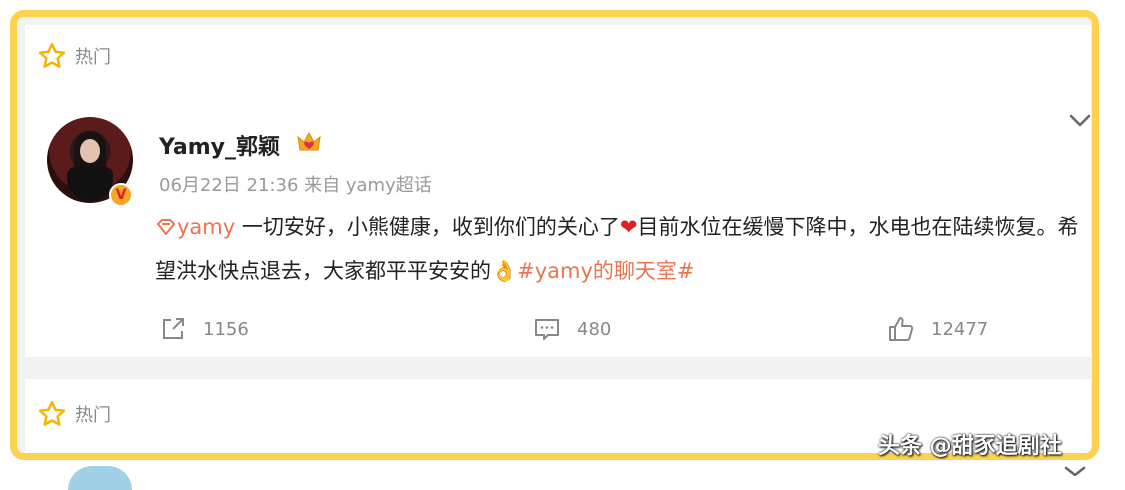  What do you see at coordinates (605, 271) in the screenshot?
I see `hashtag-link: #yamy的聊天室#` at bounding box center [605, 271].